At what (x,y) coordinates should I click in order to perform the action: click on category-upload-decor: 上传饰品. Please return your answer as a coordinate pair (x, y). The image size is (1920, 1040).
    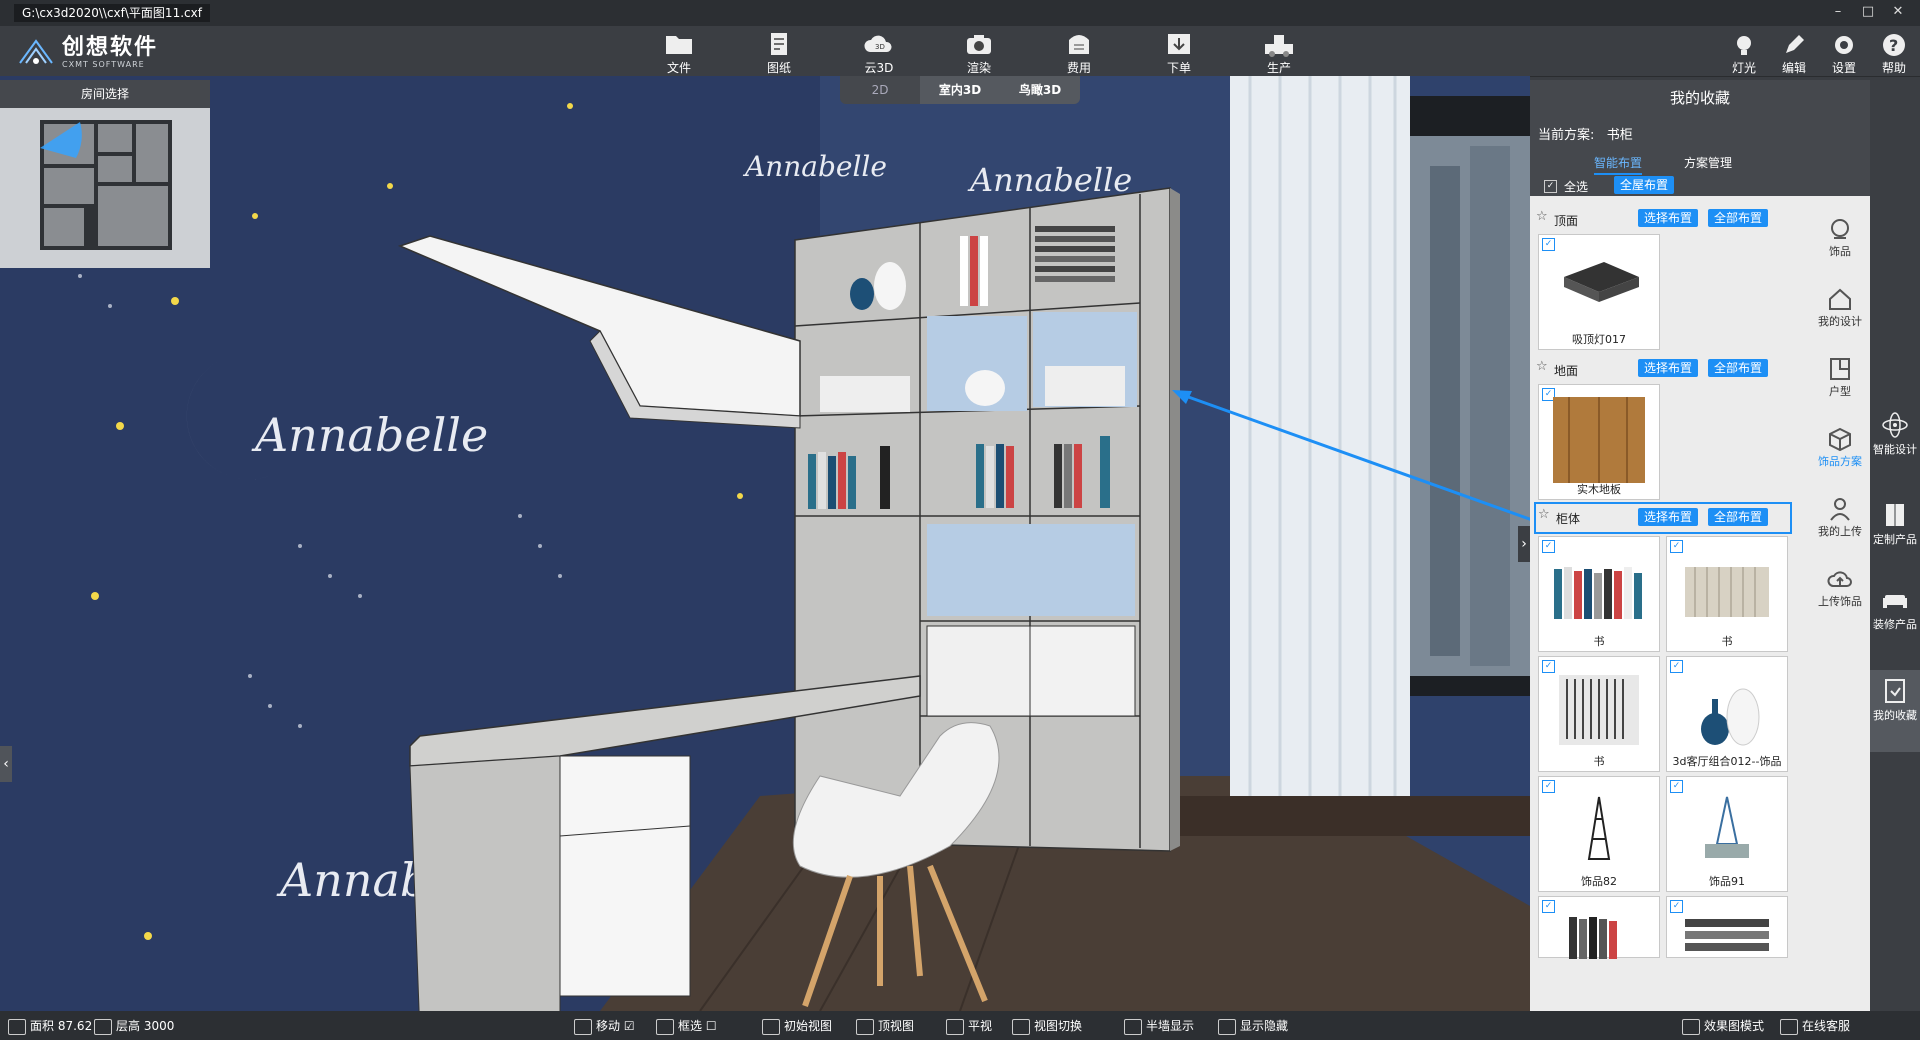
    Looking at the image, I should click on (1840, 587).